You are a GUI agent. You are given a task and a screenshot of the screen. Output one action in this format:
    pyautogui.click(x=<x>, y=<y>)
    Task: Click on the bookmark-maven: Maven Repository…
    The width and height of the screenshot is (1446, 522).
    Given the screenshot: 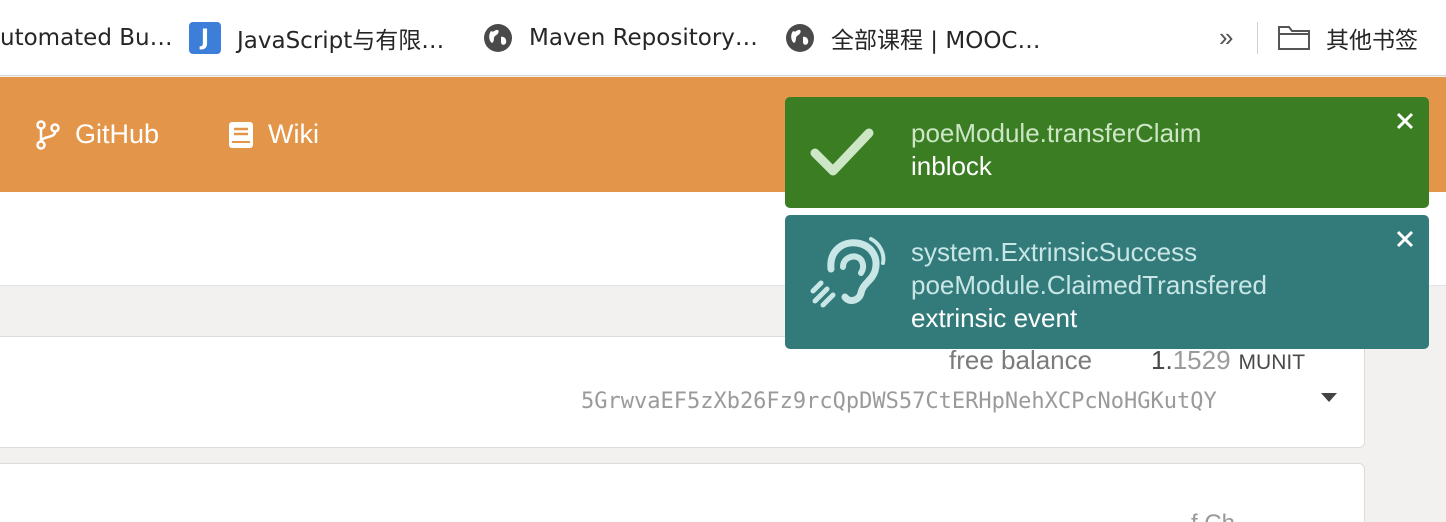 What is the action you would take?
    pyautogui.click(x=620, y=38)
    